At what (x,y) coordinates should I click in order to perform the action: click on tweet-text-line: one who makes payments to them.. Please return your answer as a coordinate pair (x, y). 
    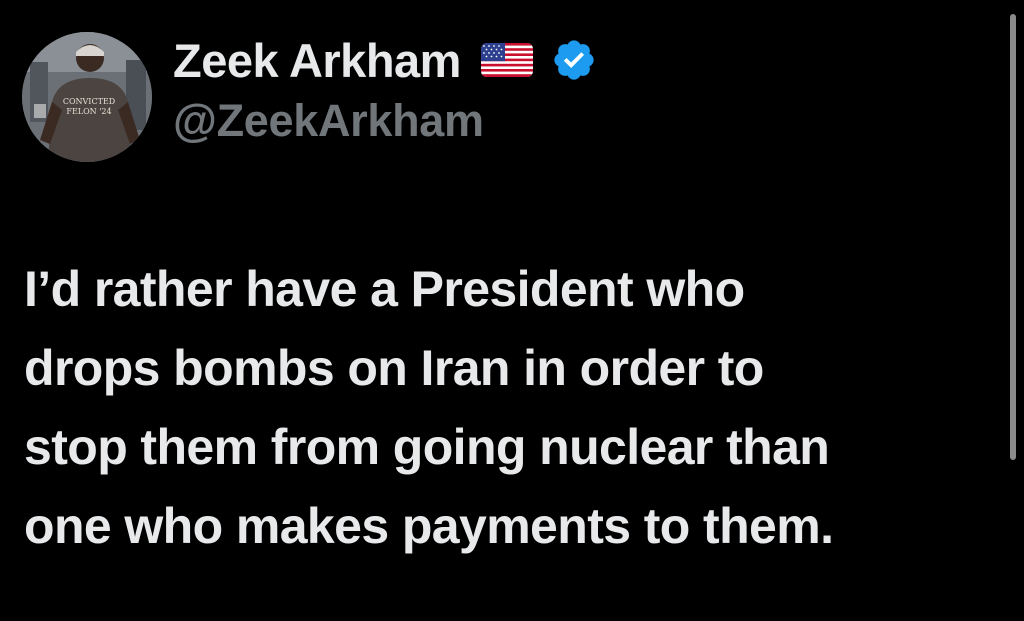
    Looking at the image, I should click on (429, 526).